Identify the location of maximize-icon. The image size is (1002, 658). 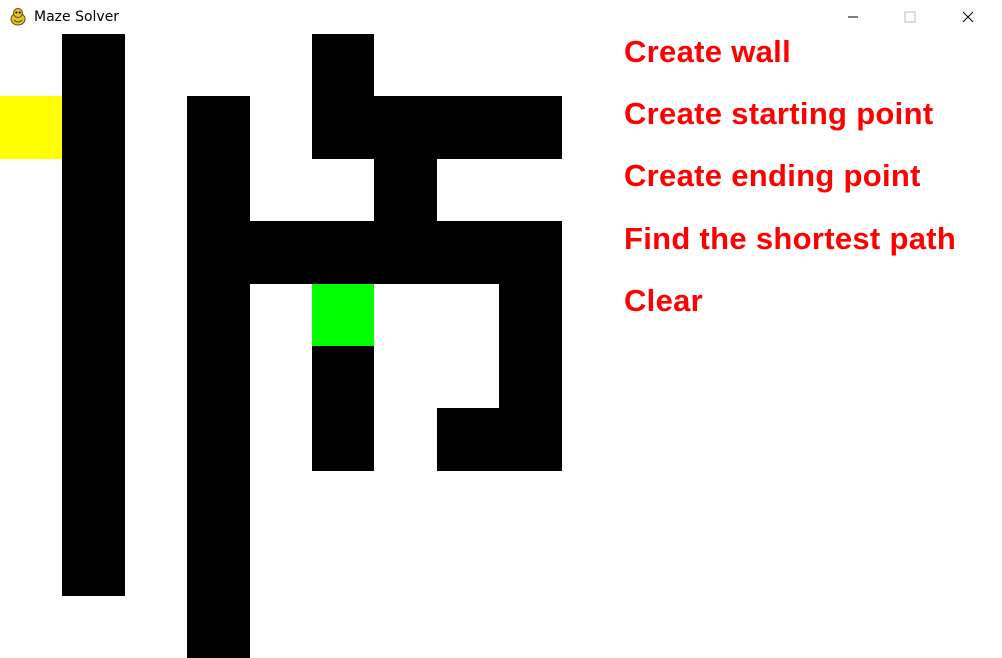
(910, 17).